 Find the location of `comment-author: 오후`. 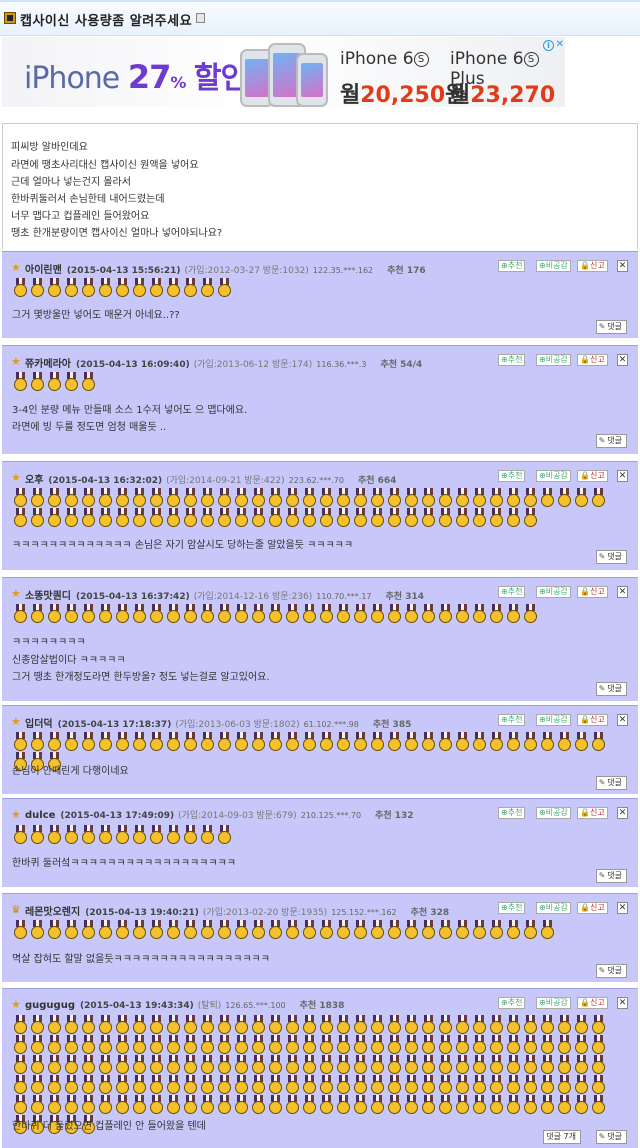

comment-author: 오후 is located at coordinates (34, 480).